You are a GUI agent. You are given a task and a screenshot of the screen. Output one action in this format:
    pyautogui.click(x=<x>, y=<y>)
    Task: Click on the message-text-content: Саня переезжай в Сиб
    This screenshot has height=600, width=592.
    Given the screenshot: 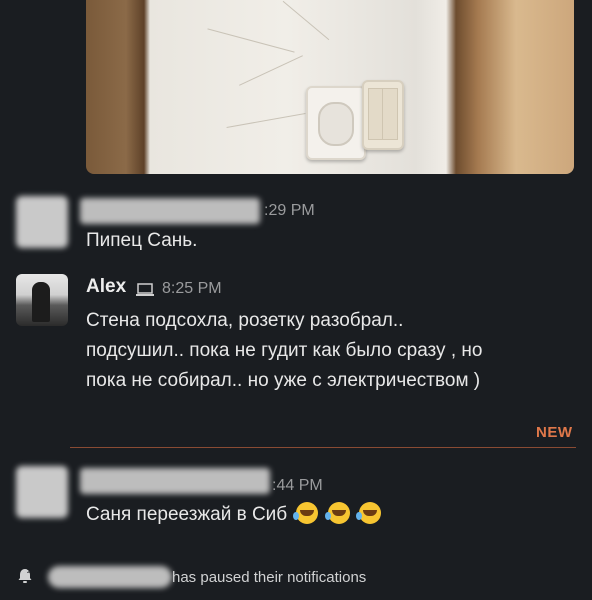 What is the action you would take?
    pyautogui.click(x=187, y=514)
    